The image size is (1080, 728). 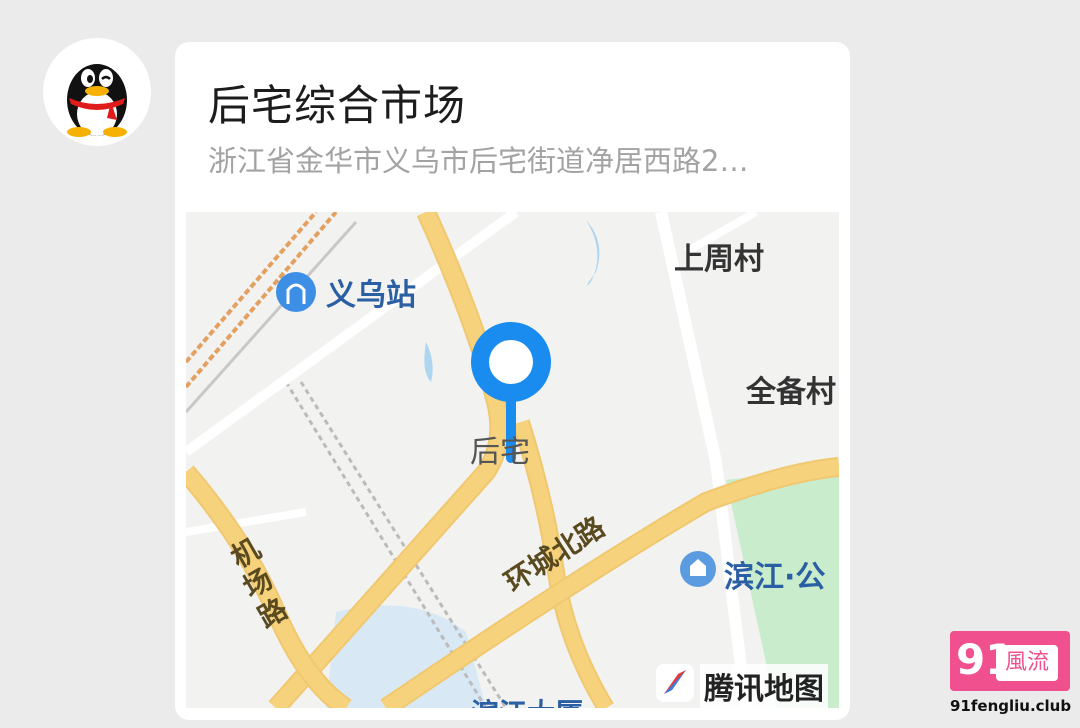 I want to click on map-label-bottom-partial: 滨江大厦, so click(x=527, y=700).